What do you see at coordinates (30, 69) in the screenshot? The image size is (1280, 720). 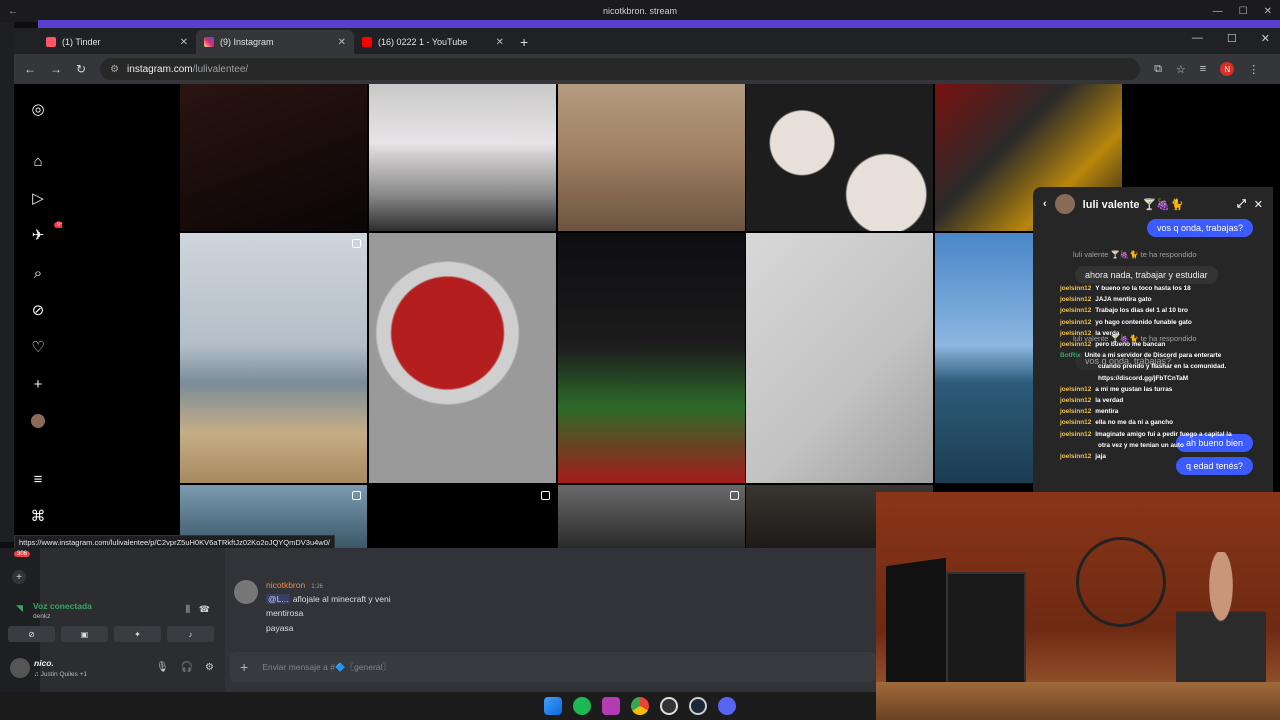 I see `back-icon: ←` at bounding box center [30, 69].